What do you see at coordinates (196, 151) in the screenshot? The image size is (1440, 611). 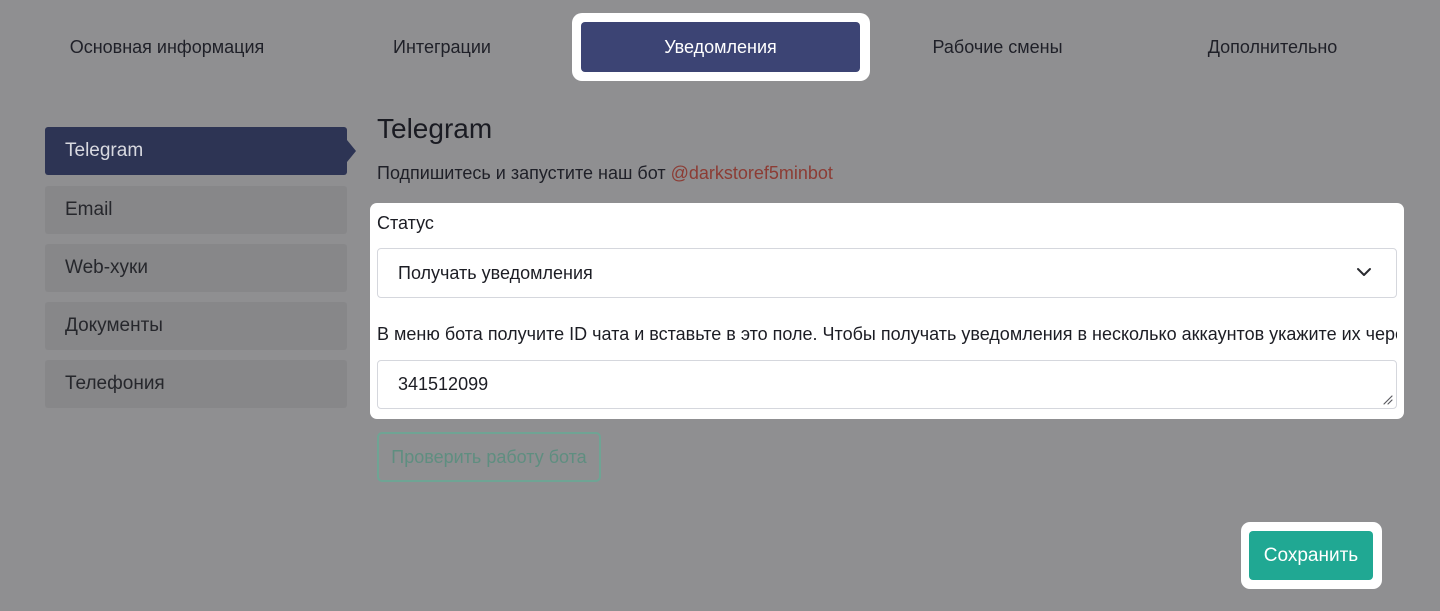 I see `sidebar-item-telegram: Telegram` at bounding box center [196, 151].